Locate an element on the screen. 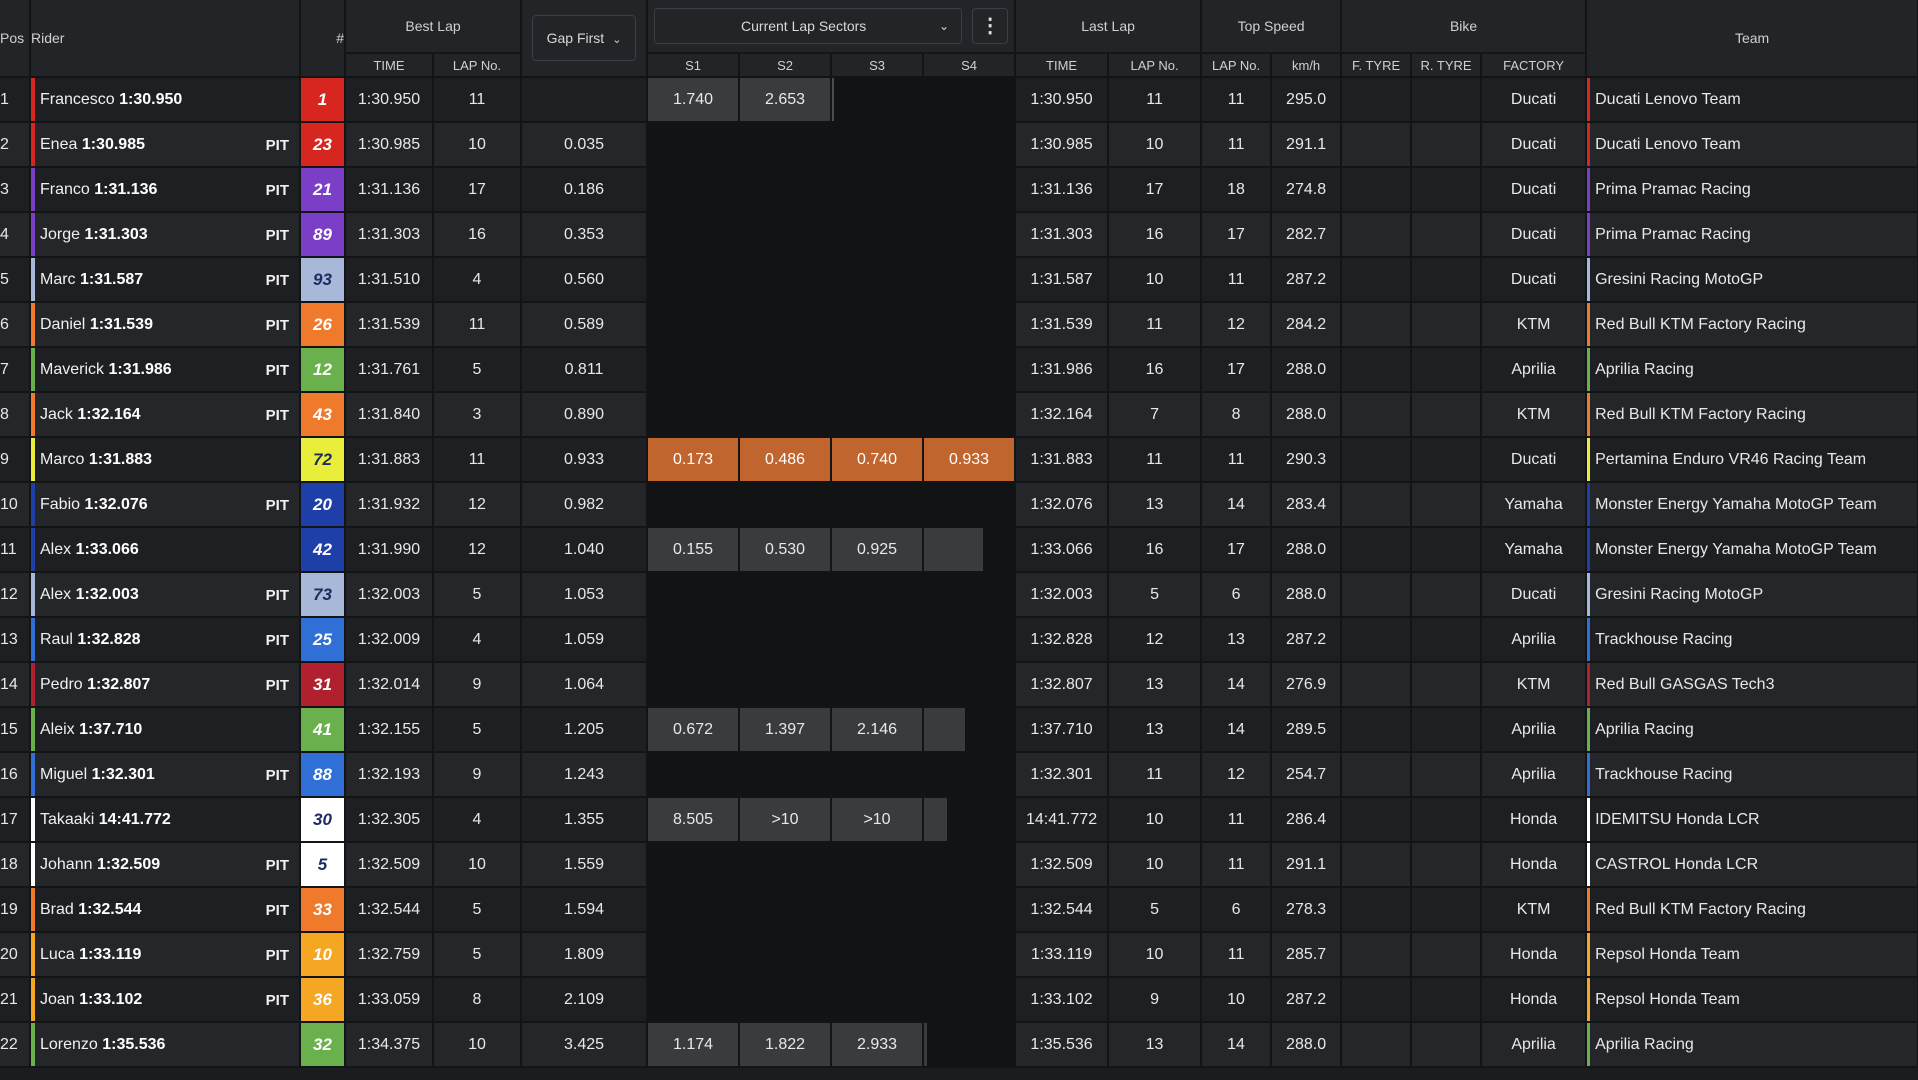  rider-number: 73 is located at coordinates (323, 595).